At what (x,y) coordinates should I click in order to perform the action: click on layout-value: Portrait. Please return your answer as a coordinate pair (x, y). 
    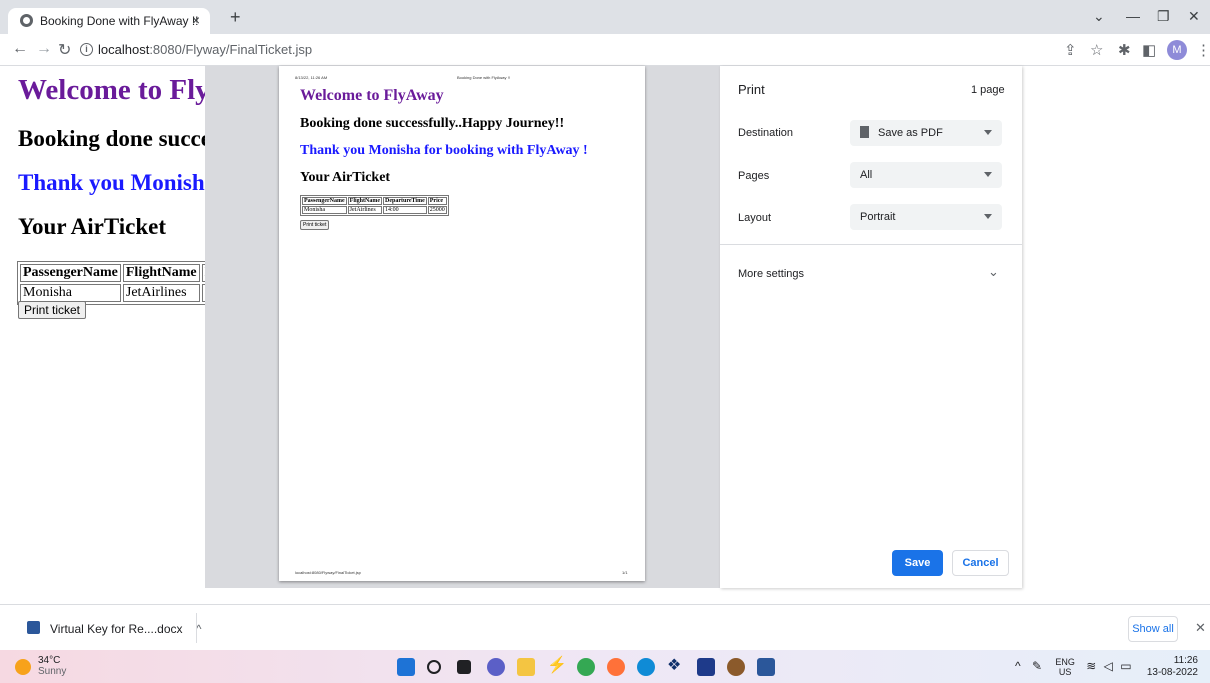
    Looking at the image, I should click on (878, 217).